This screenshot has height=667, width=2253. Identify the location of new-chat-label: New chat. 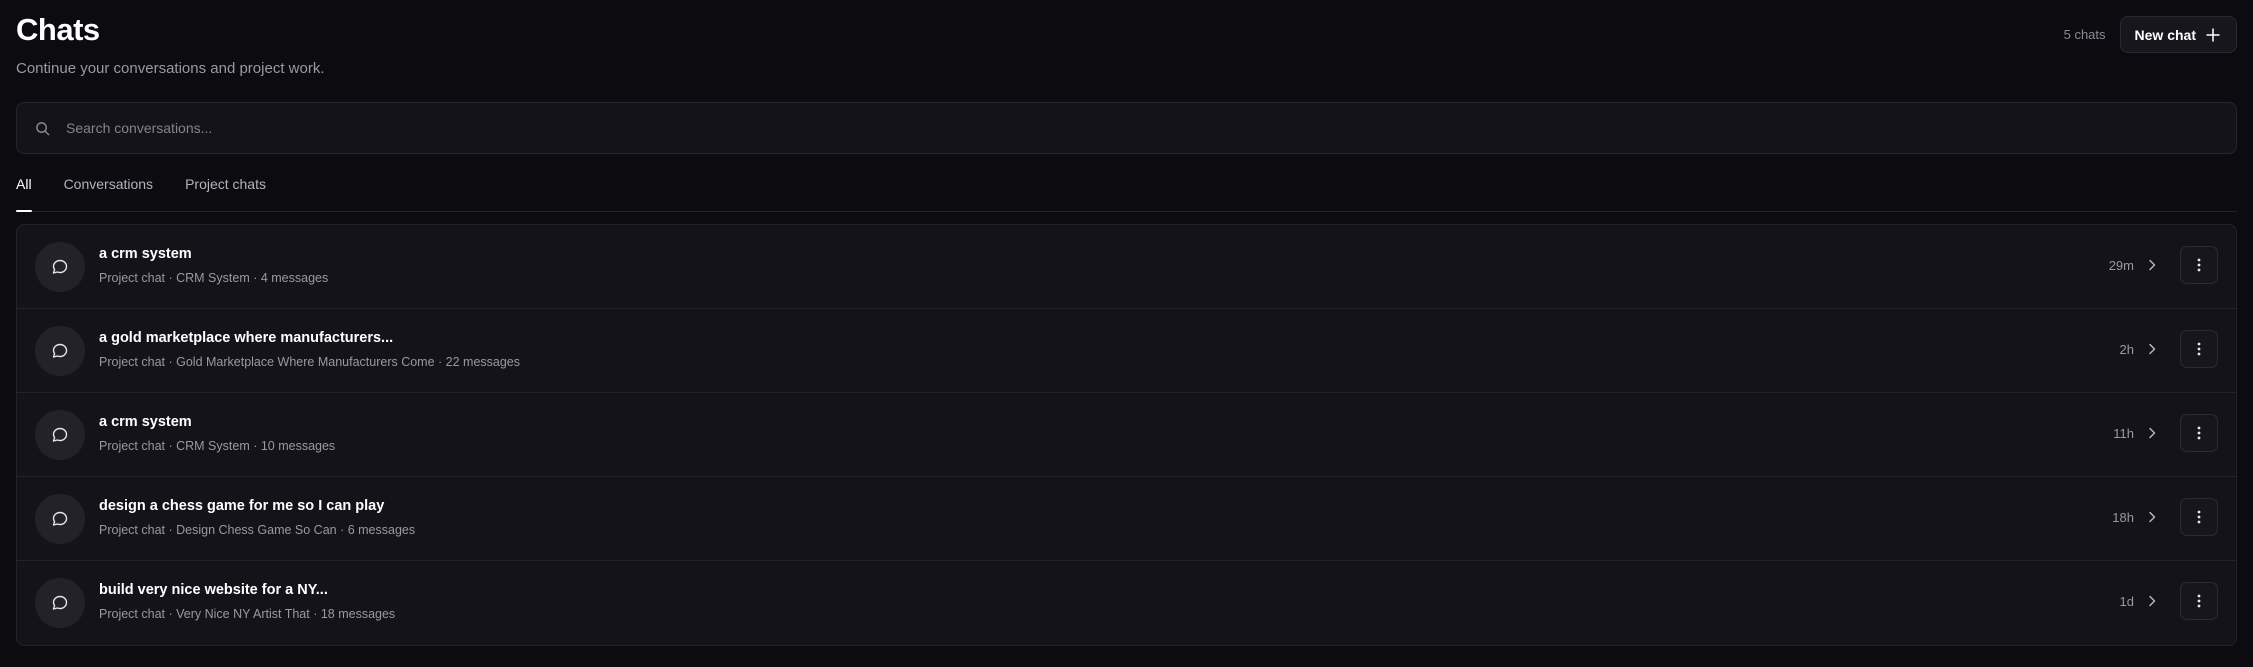
(2165, 34).